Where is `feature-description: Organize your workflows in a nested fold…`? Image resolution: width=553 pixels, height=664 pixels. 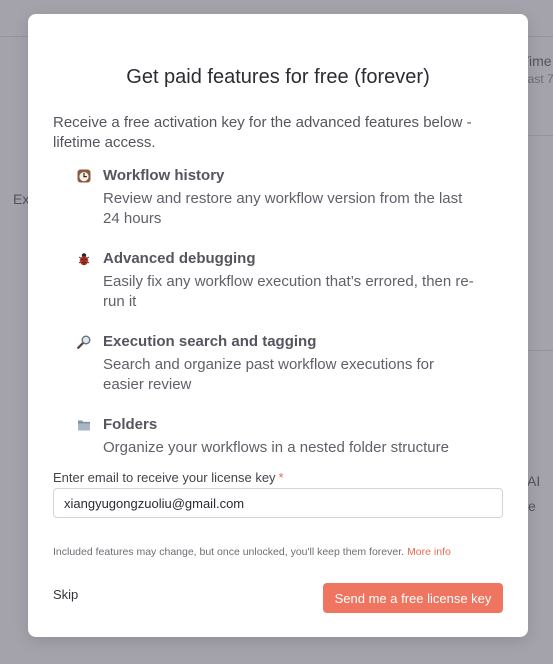
feature-description: Organize your workflows in a nested fold… is located at coordinates (276, 447).